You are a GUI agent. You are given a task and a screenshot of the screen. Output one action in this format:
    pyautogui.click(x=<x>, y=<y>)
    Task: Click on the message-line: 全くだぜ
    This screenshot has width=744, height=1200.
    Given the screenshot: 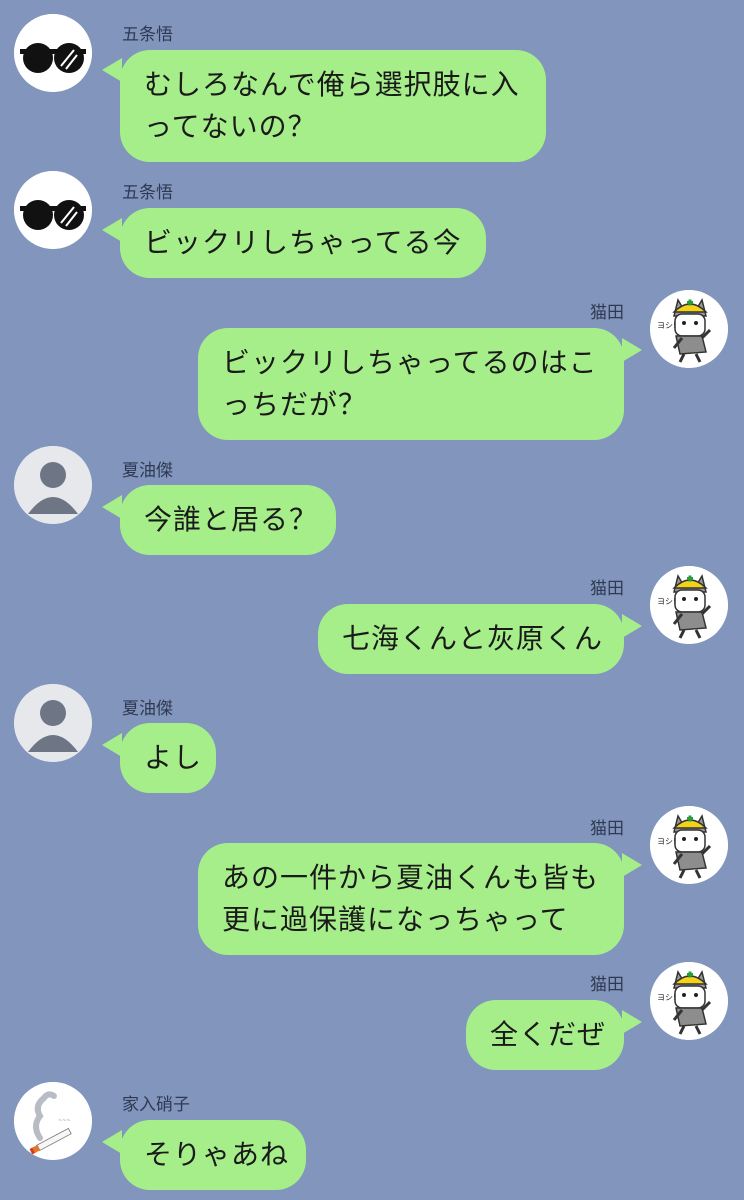 What is the action you would take?
    pyautogui.click(x=548, y=1034)
    